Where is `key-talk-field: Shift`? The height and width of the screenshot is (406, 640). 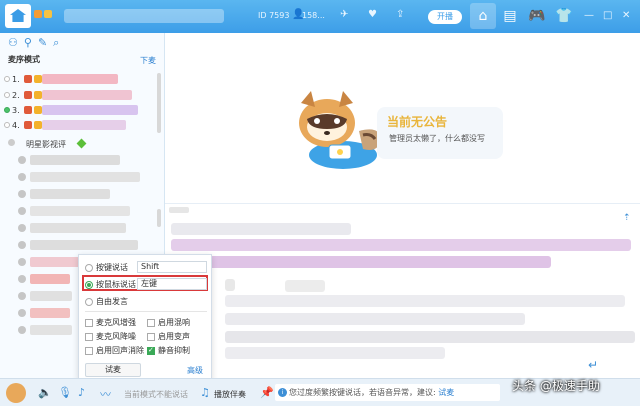
key-talk-field: Shift is located at coordinates (172, 267).